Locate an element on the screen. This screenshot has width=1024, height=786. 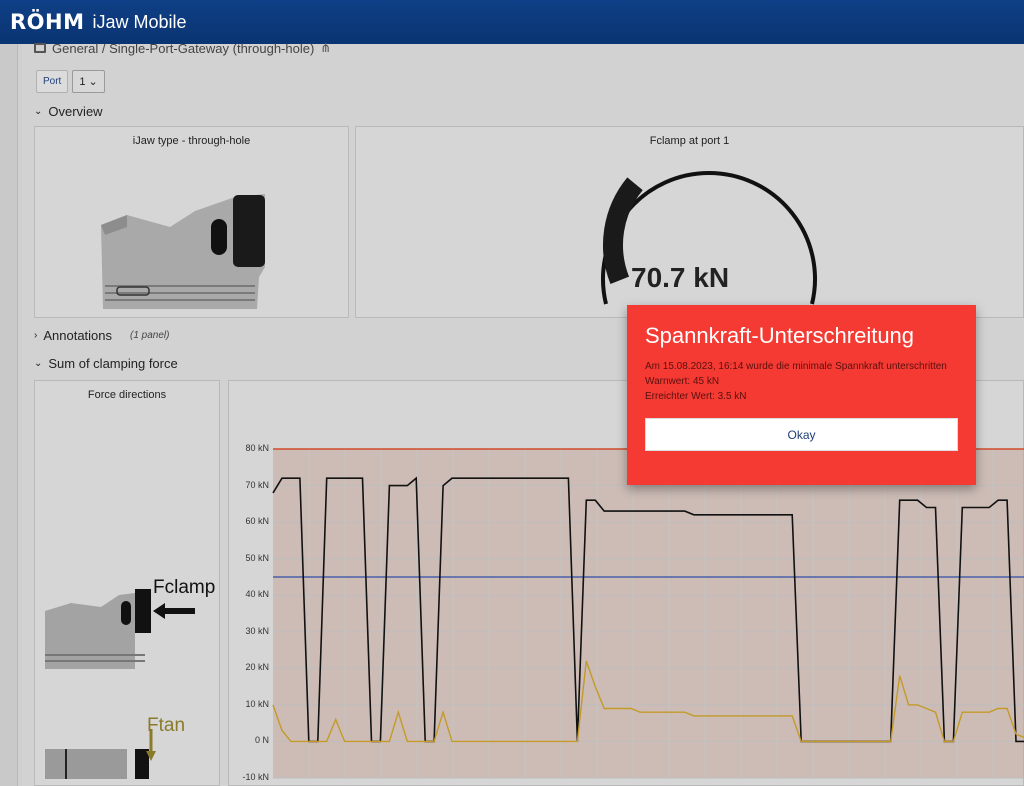
port-label: Port is located at coordinates (52, 81).